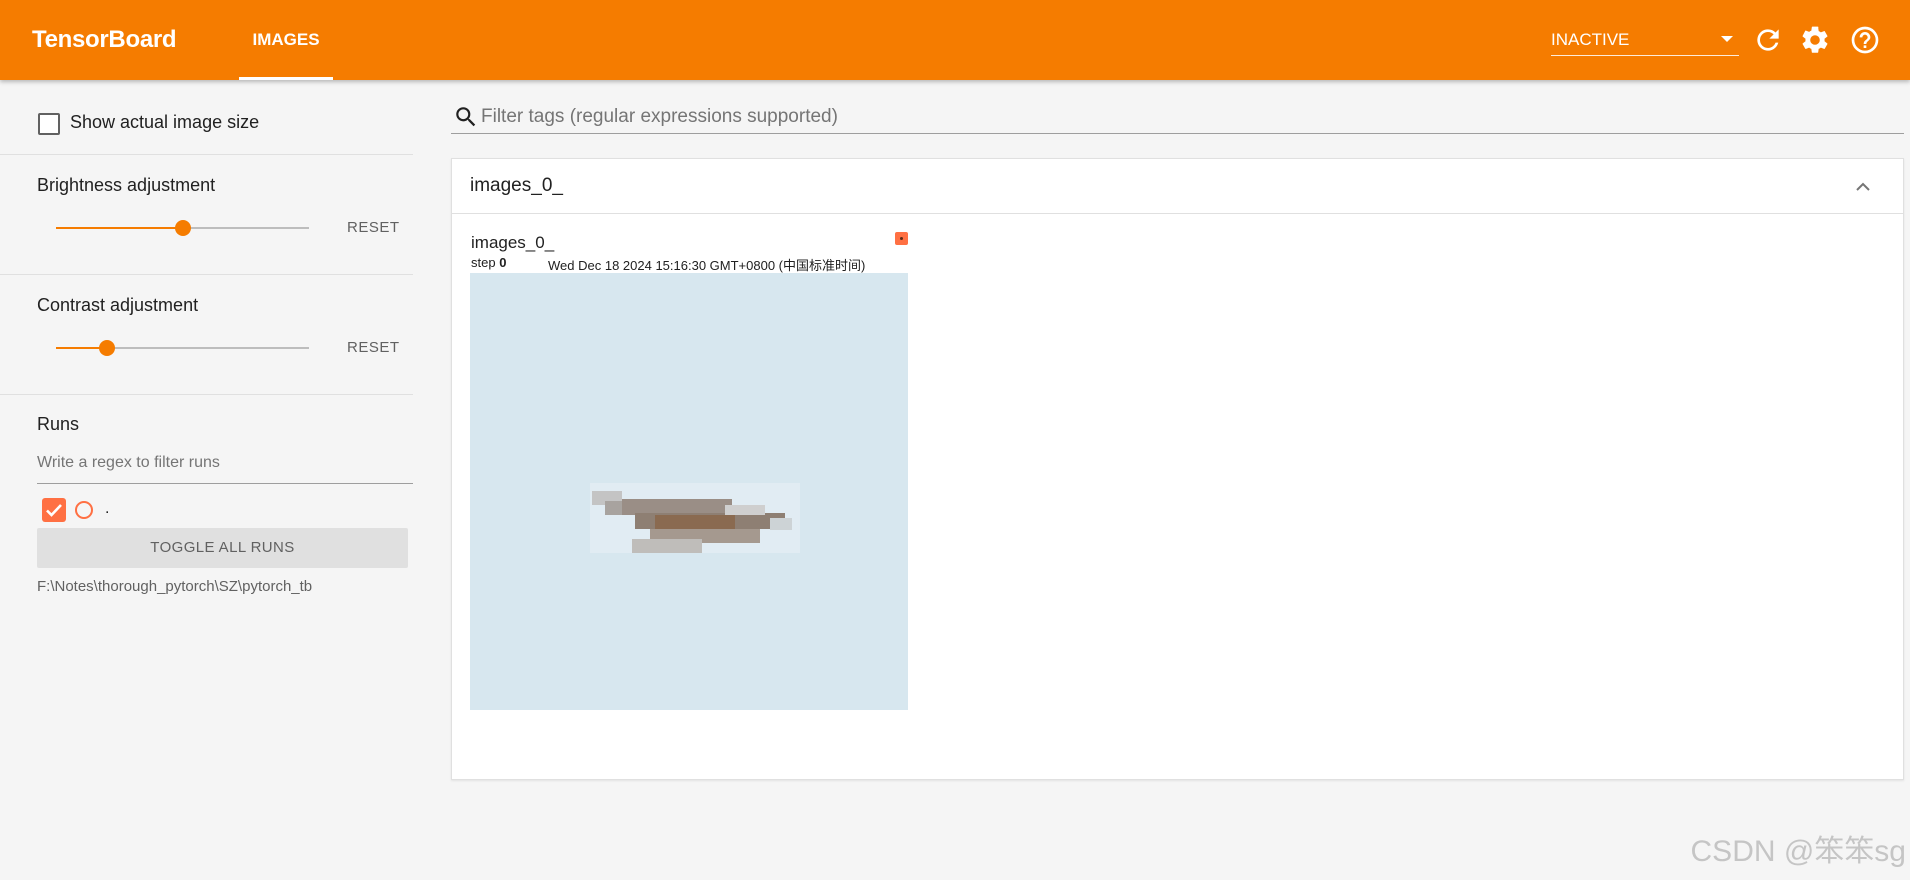 Image resolution: width=1910 pixels, height=880 pixels. What do you see at coordinates (516, 185) in the screenshot?
I see `tag-card-title: images_0_` at bounding box center [516, 185].